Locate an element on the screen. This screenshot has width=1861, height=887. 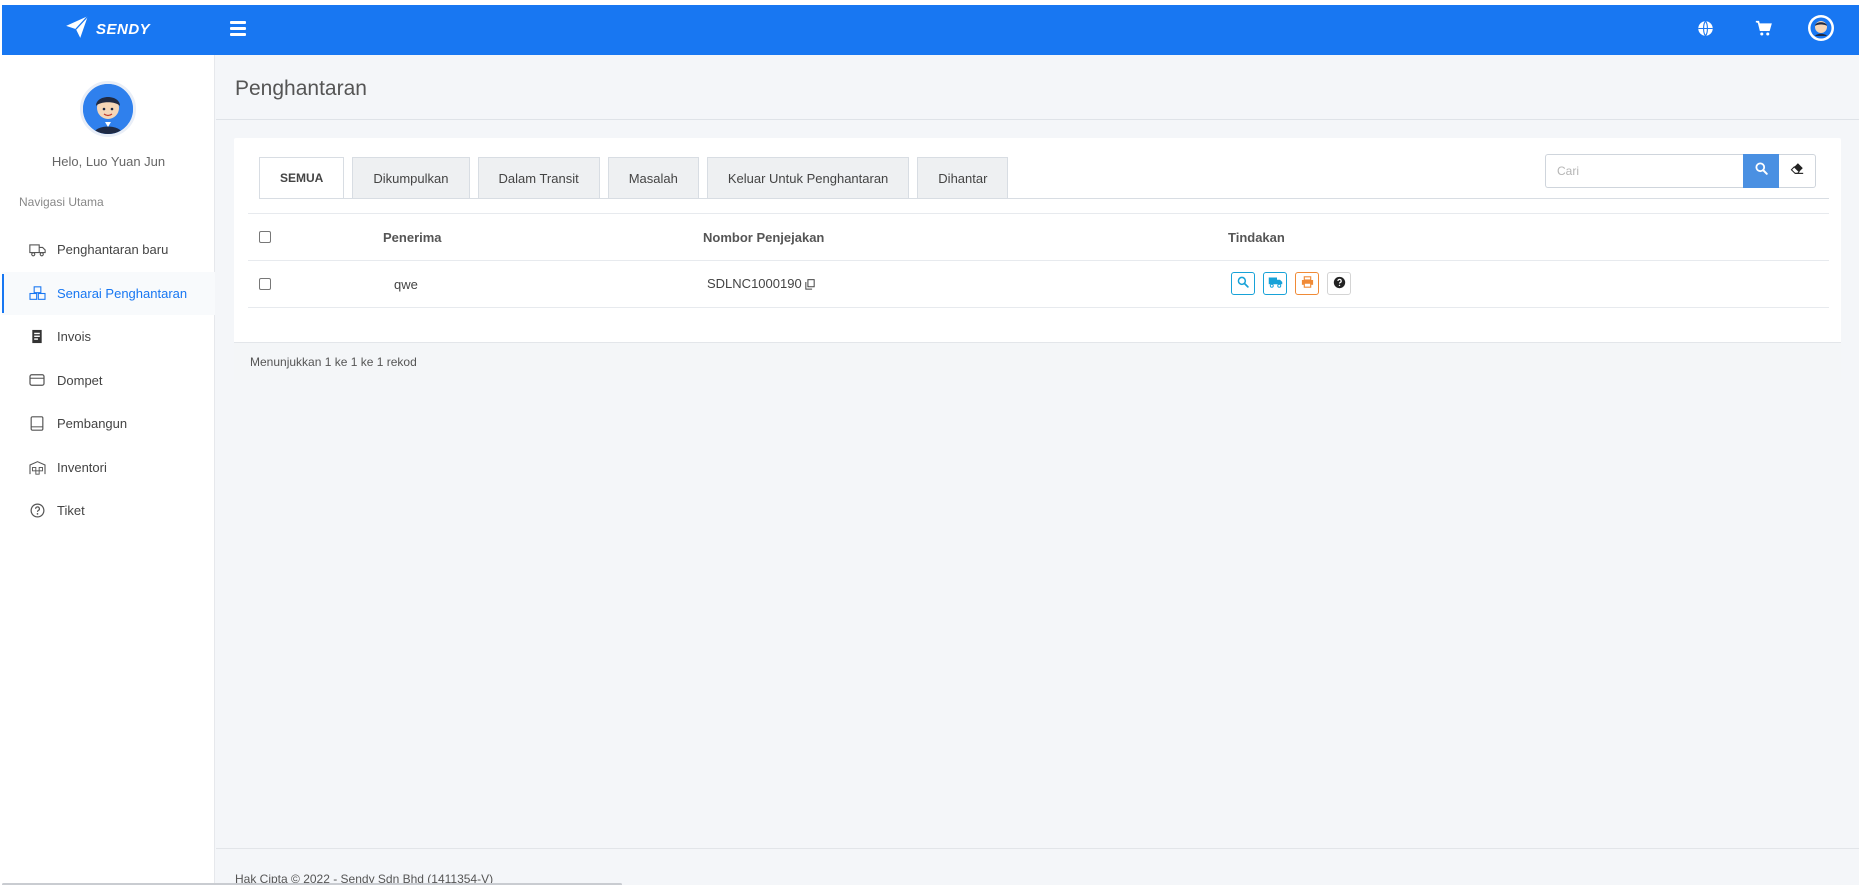
table-summary: Menunjukkan 1 ke 1 ke 1 rekod is located at coordinates (1037, 361).